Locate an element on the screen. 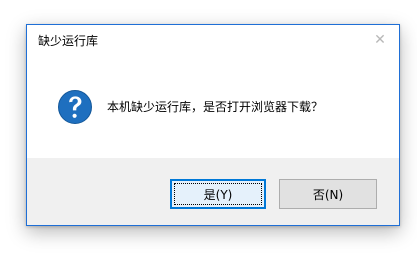  close-button: ✕ is located at coordinates (380, 40).